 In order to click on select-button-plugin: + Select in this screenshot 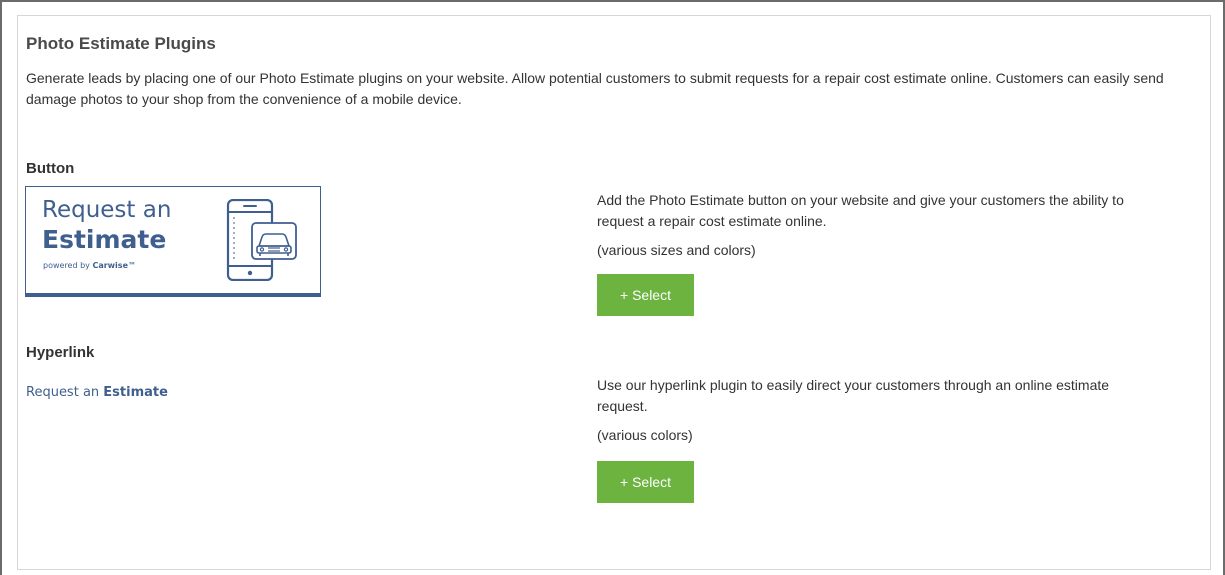, I will do `click(645, 295)`.